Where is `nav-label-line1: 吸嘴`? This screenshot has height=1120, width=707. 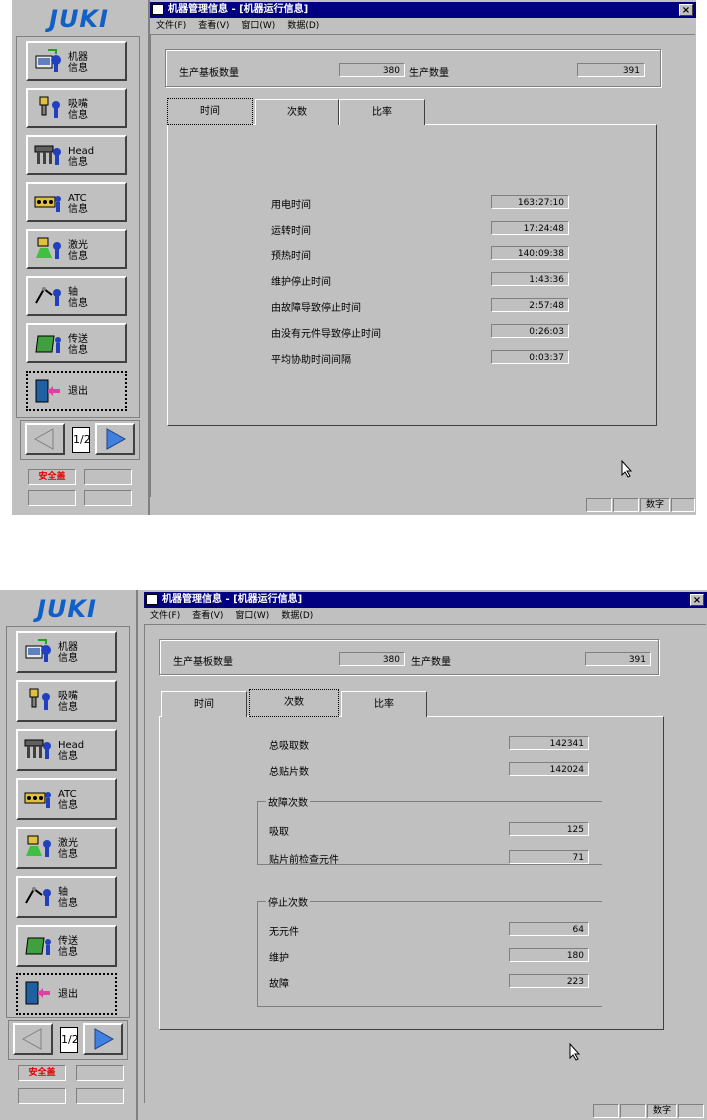
nav-label-line1: 吸嘴 is located at coordinates (68, 696).